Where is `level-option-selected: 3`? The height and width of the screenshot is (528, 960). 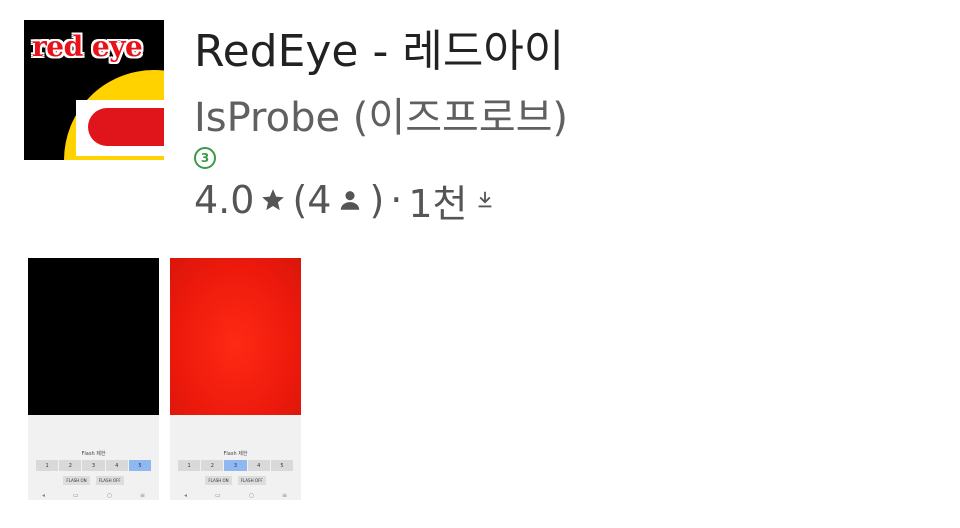 level-option-selected: 3 is located at coordinates (235, 465).